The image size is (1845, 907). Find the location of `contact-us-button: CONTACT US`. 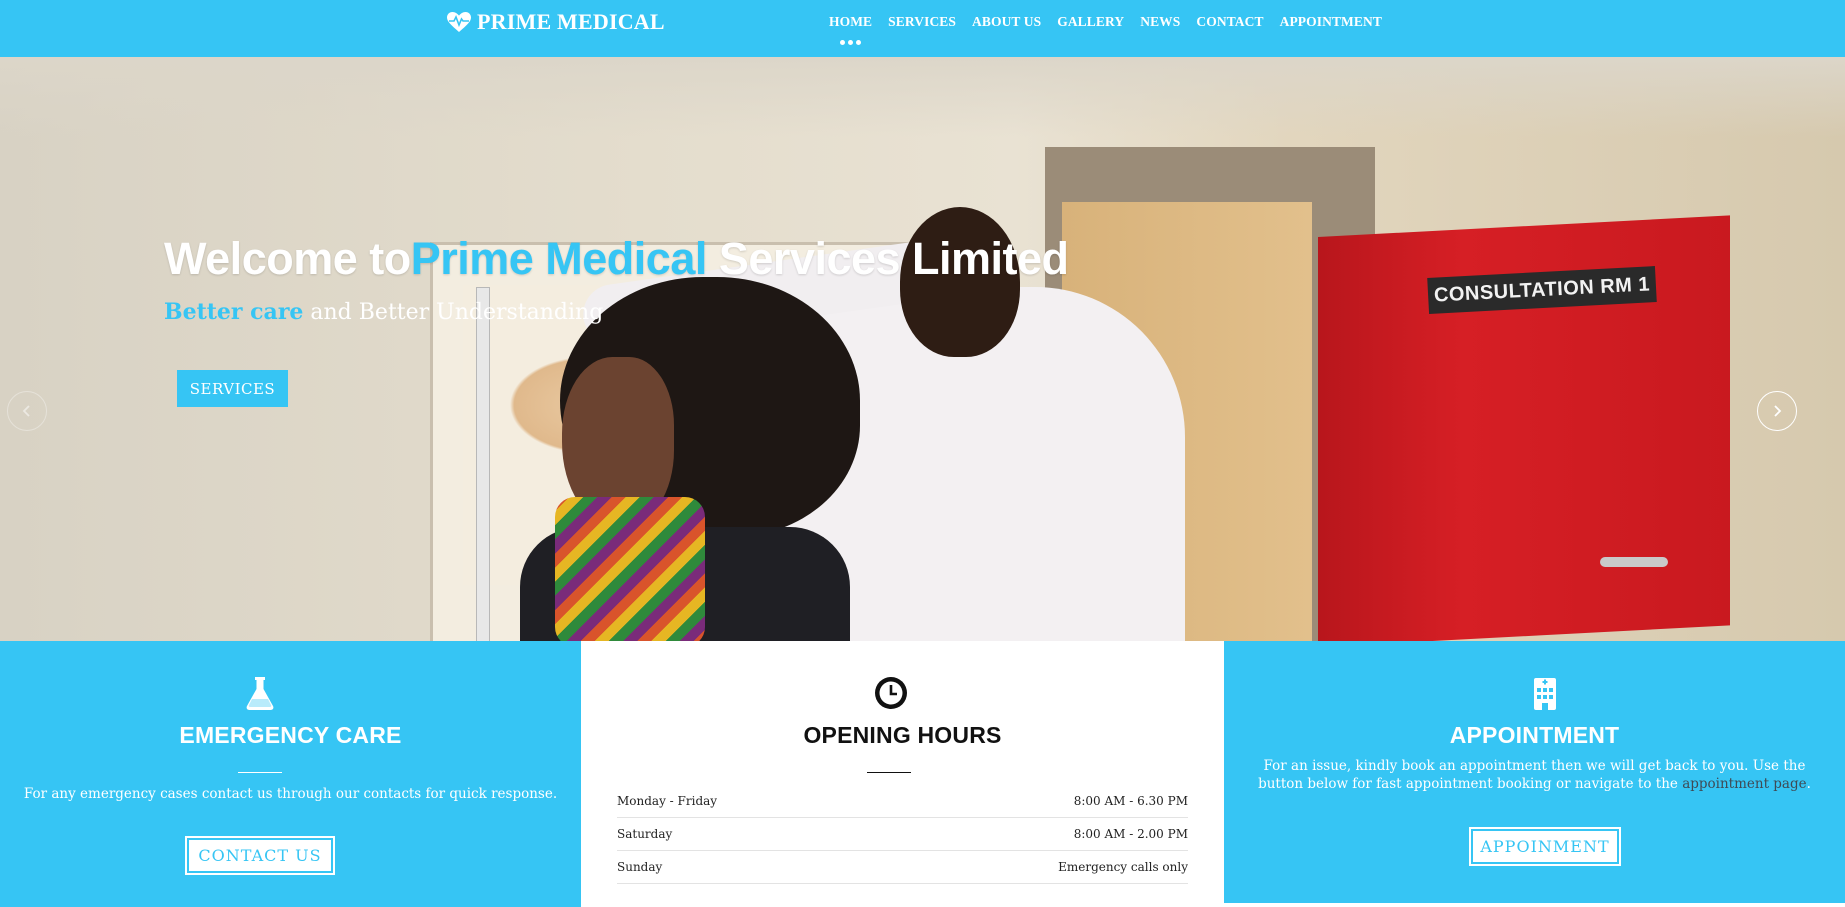

contact-us-button: CONTACT US is located at coordinates (260, 855).